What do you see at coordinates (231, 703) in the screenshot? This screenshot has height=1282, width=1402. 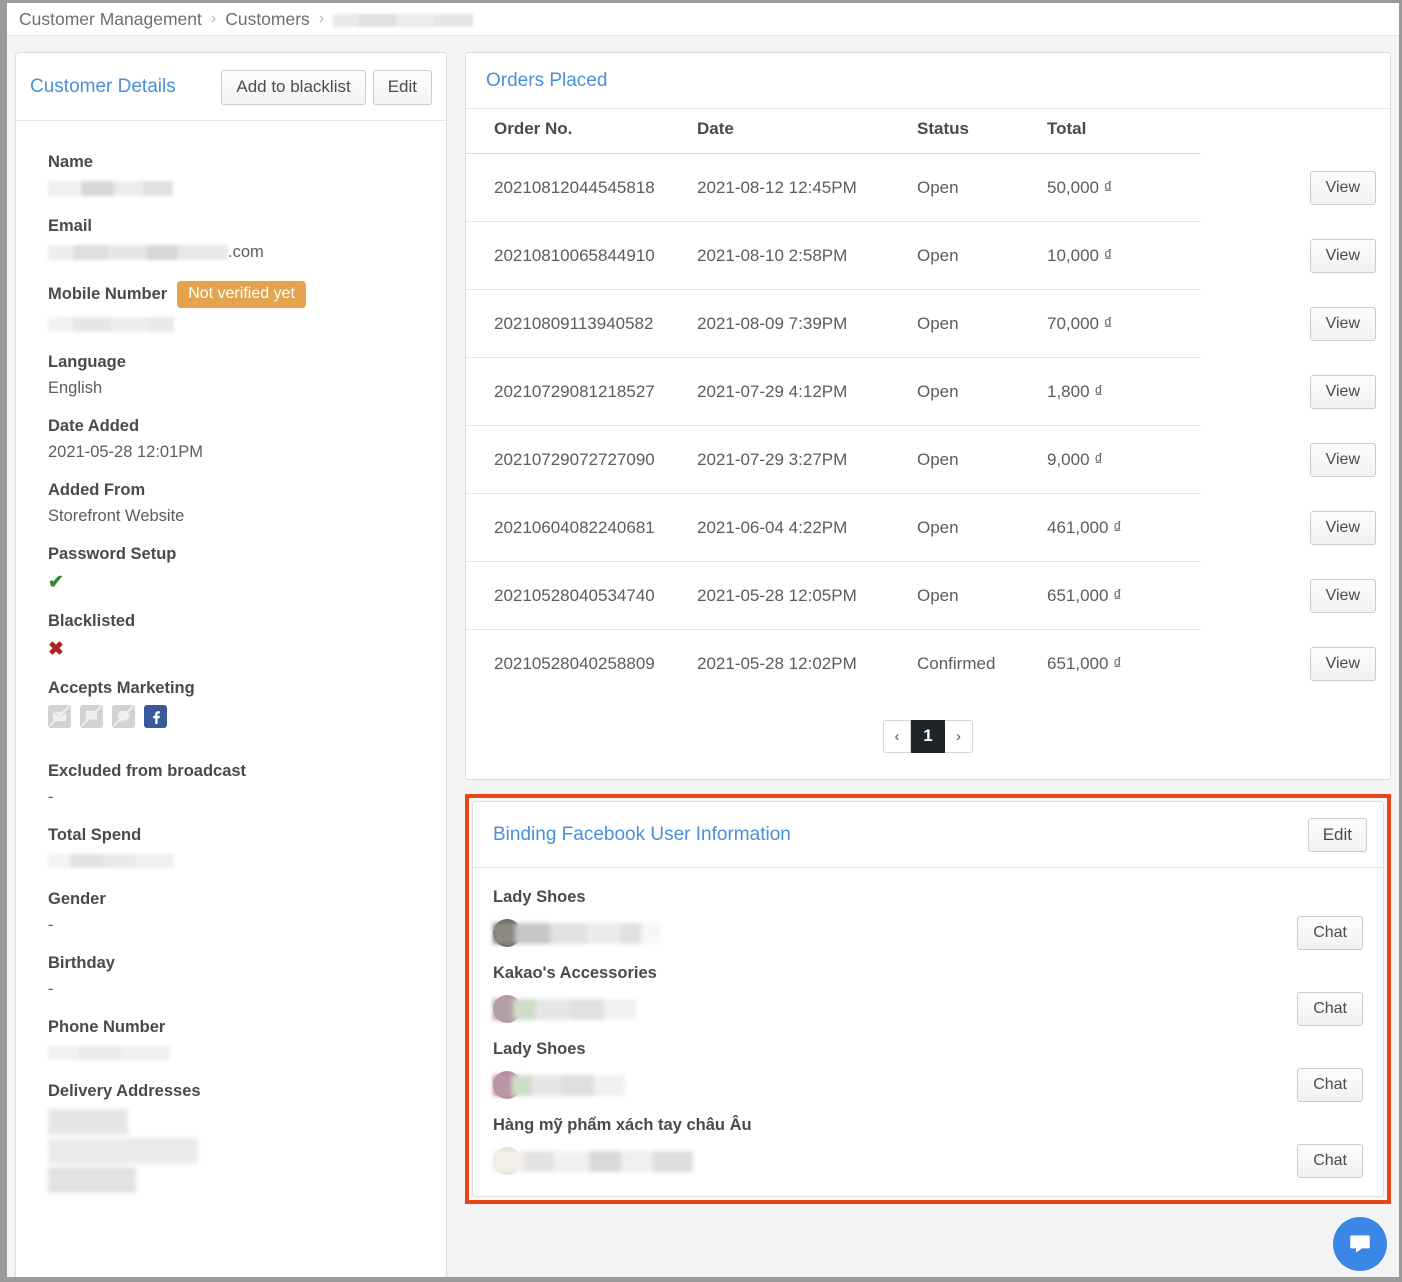 I see `field-accepts-marketing: Accepts Marketing` at bounding box center [231, 703].